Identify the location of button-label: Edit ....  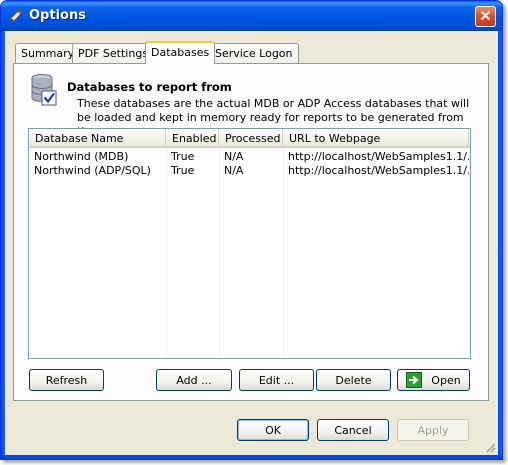
(276, 380).